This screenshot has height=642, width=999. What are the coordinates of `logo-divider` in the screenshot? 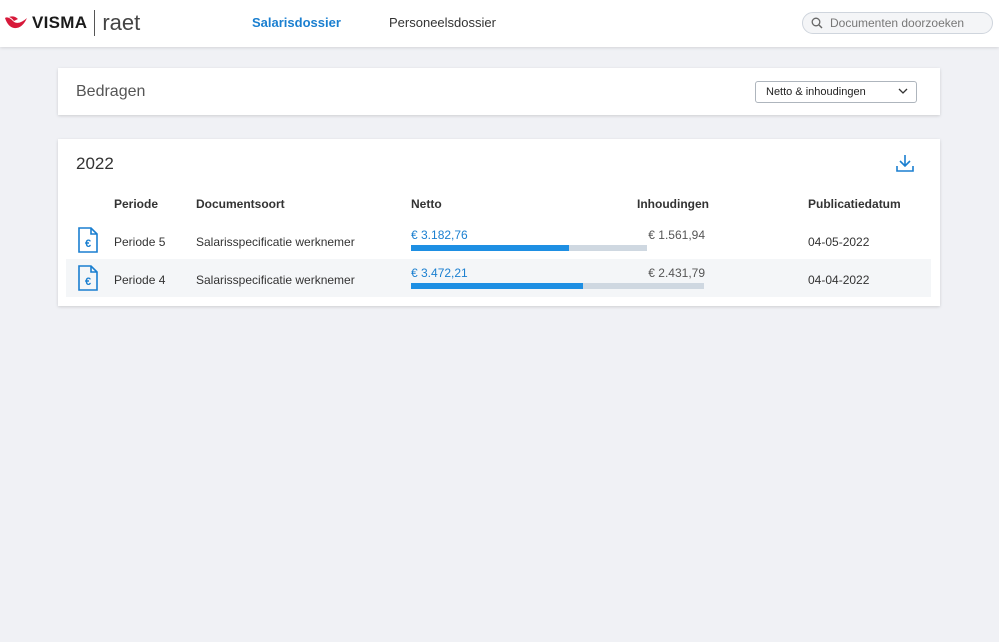 It's located at (95, 23).